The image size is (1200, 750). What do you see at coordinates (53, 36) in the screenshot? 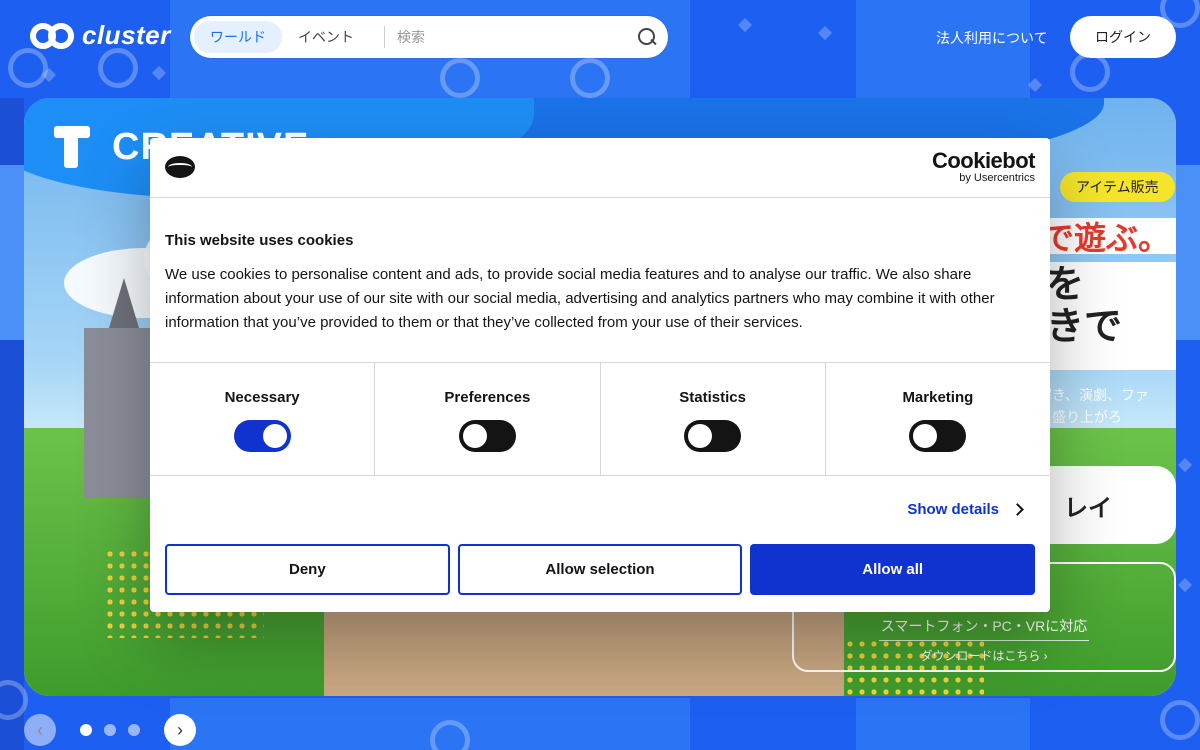
I see `cluster-logo-icon` at bounding box center [53, 36].